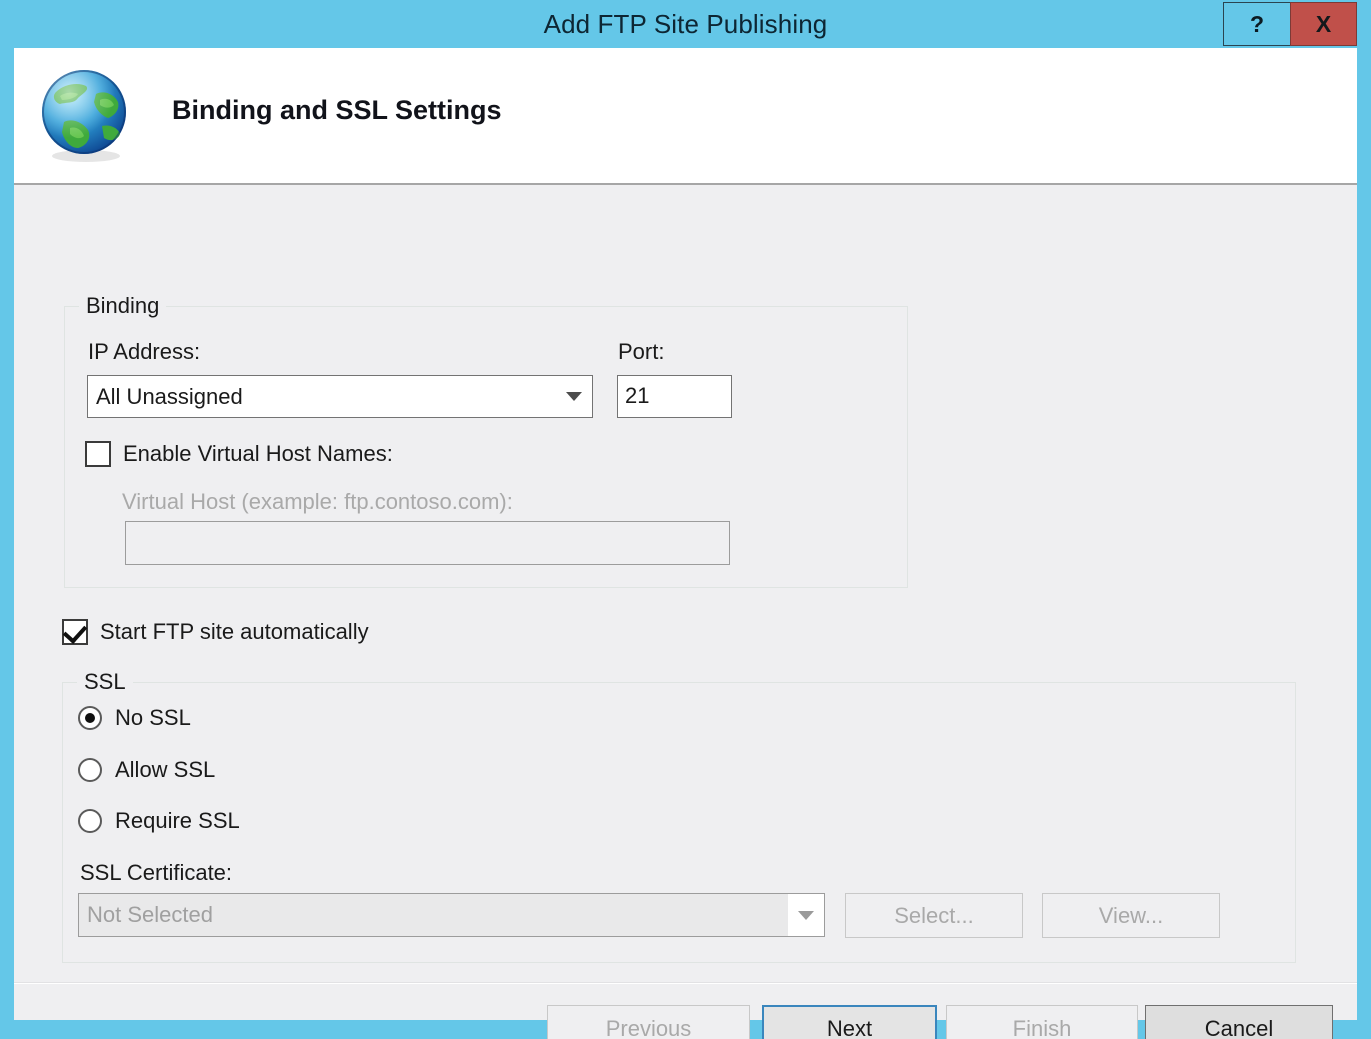 The width and height of the screenshot is (1371, 1039). Describe the element at coordinates (427, 543) in the screenshot. I see `virtual-host-input` at that location.